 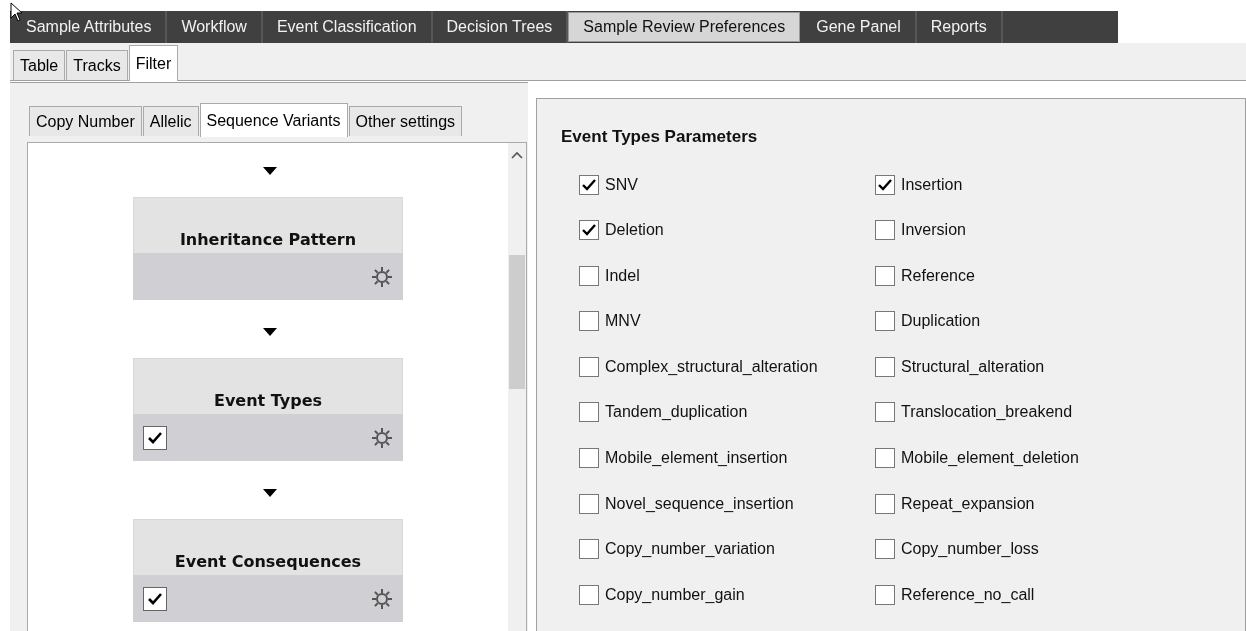 I want to click on checkbox-label: Structural_alteration, so click(x=973, y=366).